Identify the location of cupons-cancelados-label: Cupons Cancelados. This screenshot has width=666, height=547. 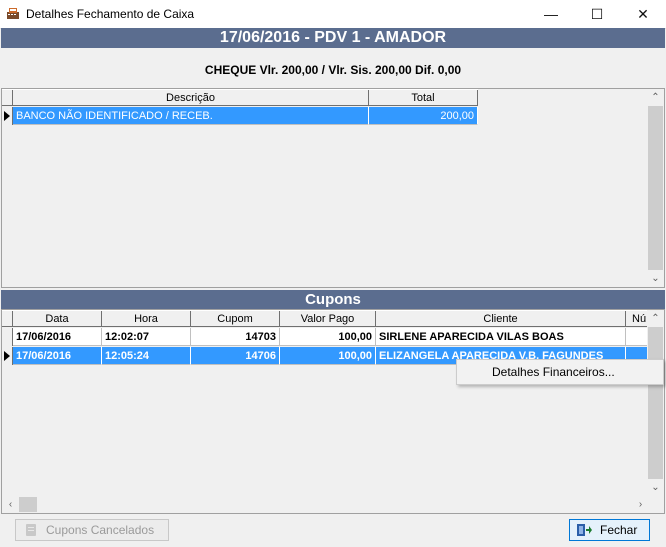
(100, 530).